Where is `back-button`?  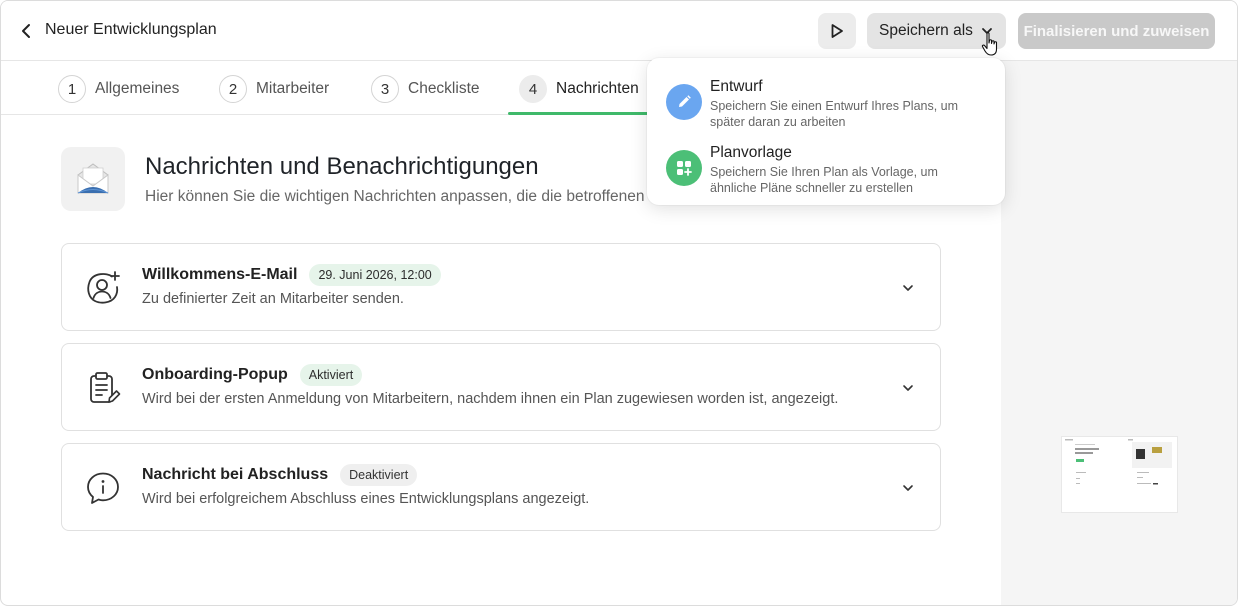
back-button is located at coordinates (26, 31).